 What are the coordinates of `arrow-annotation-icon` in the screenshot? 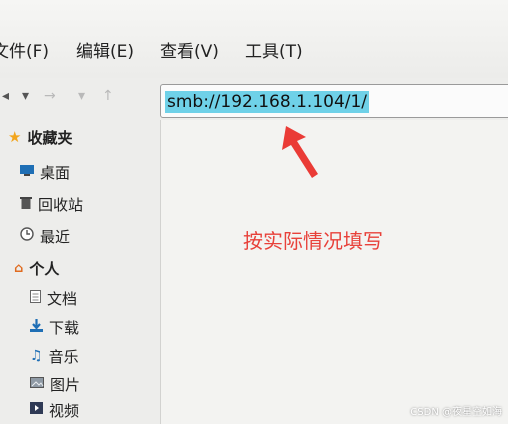 It's located at (300, 152).